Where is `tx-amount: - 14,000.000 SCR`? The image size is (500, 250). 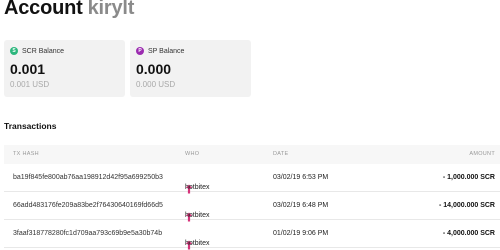
tx-amount: - 14,000.000 SCR is located at coordinates (466, 205).